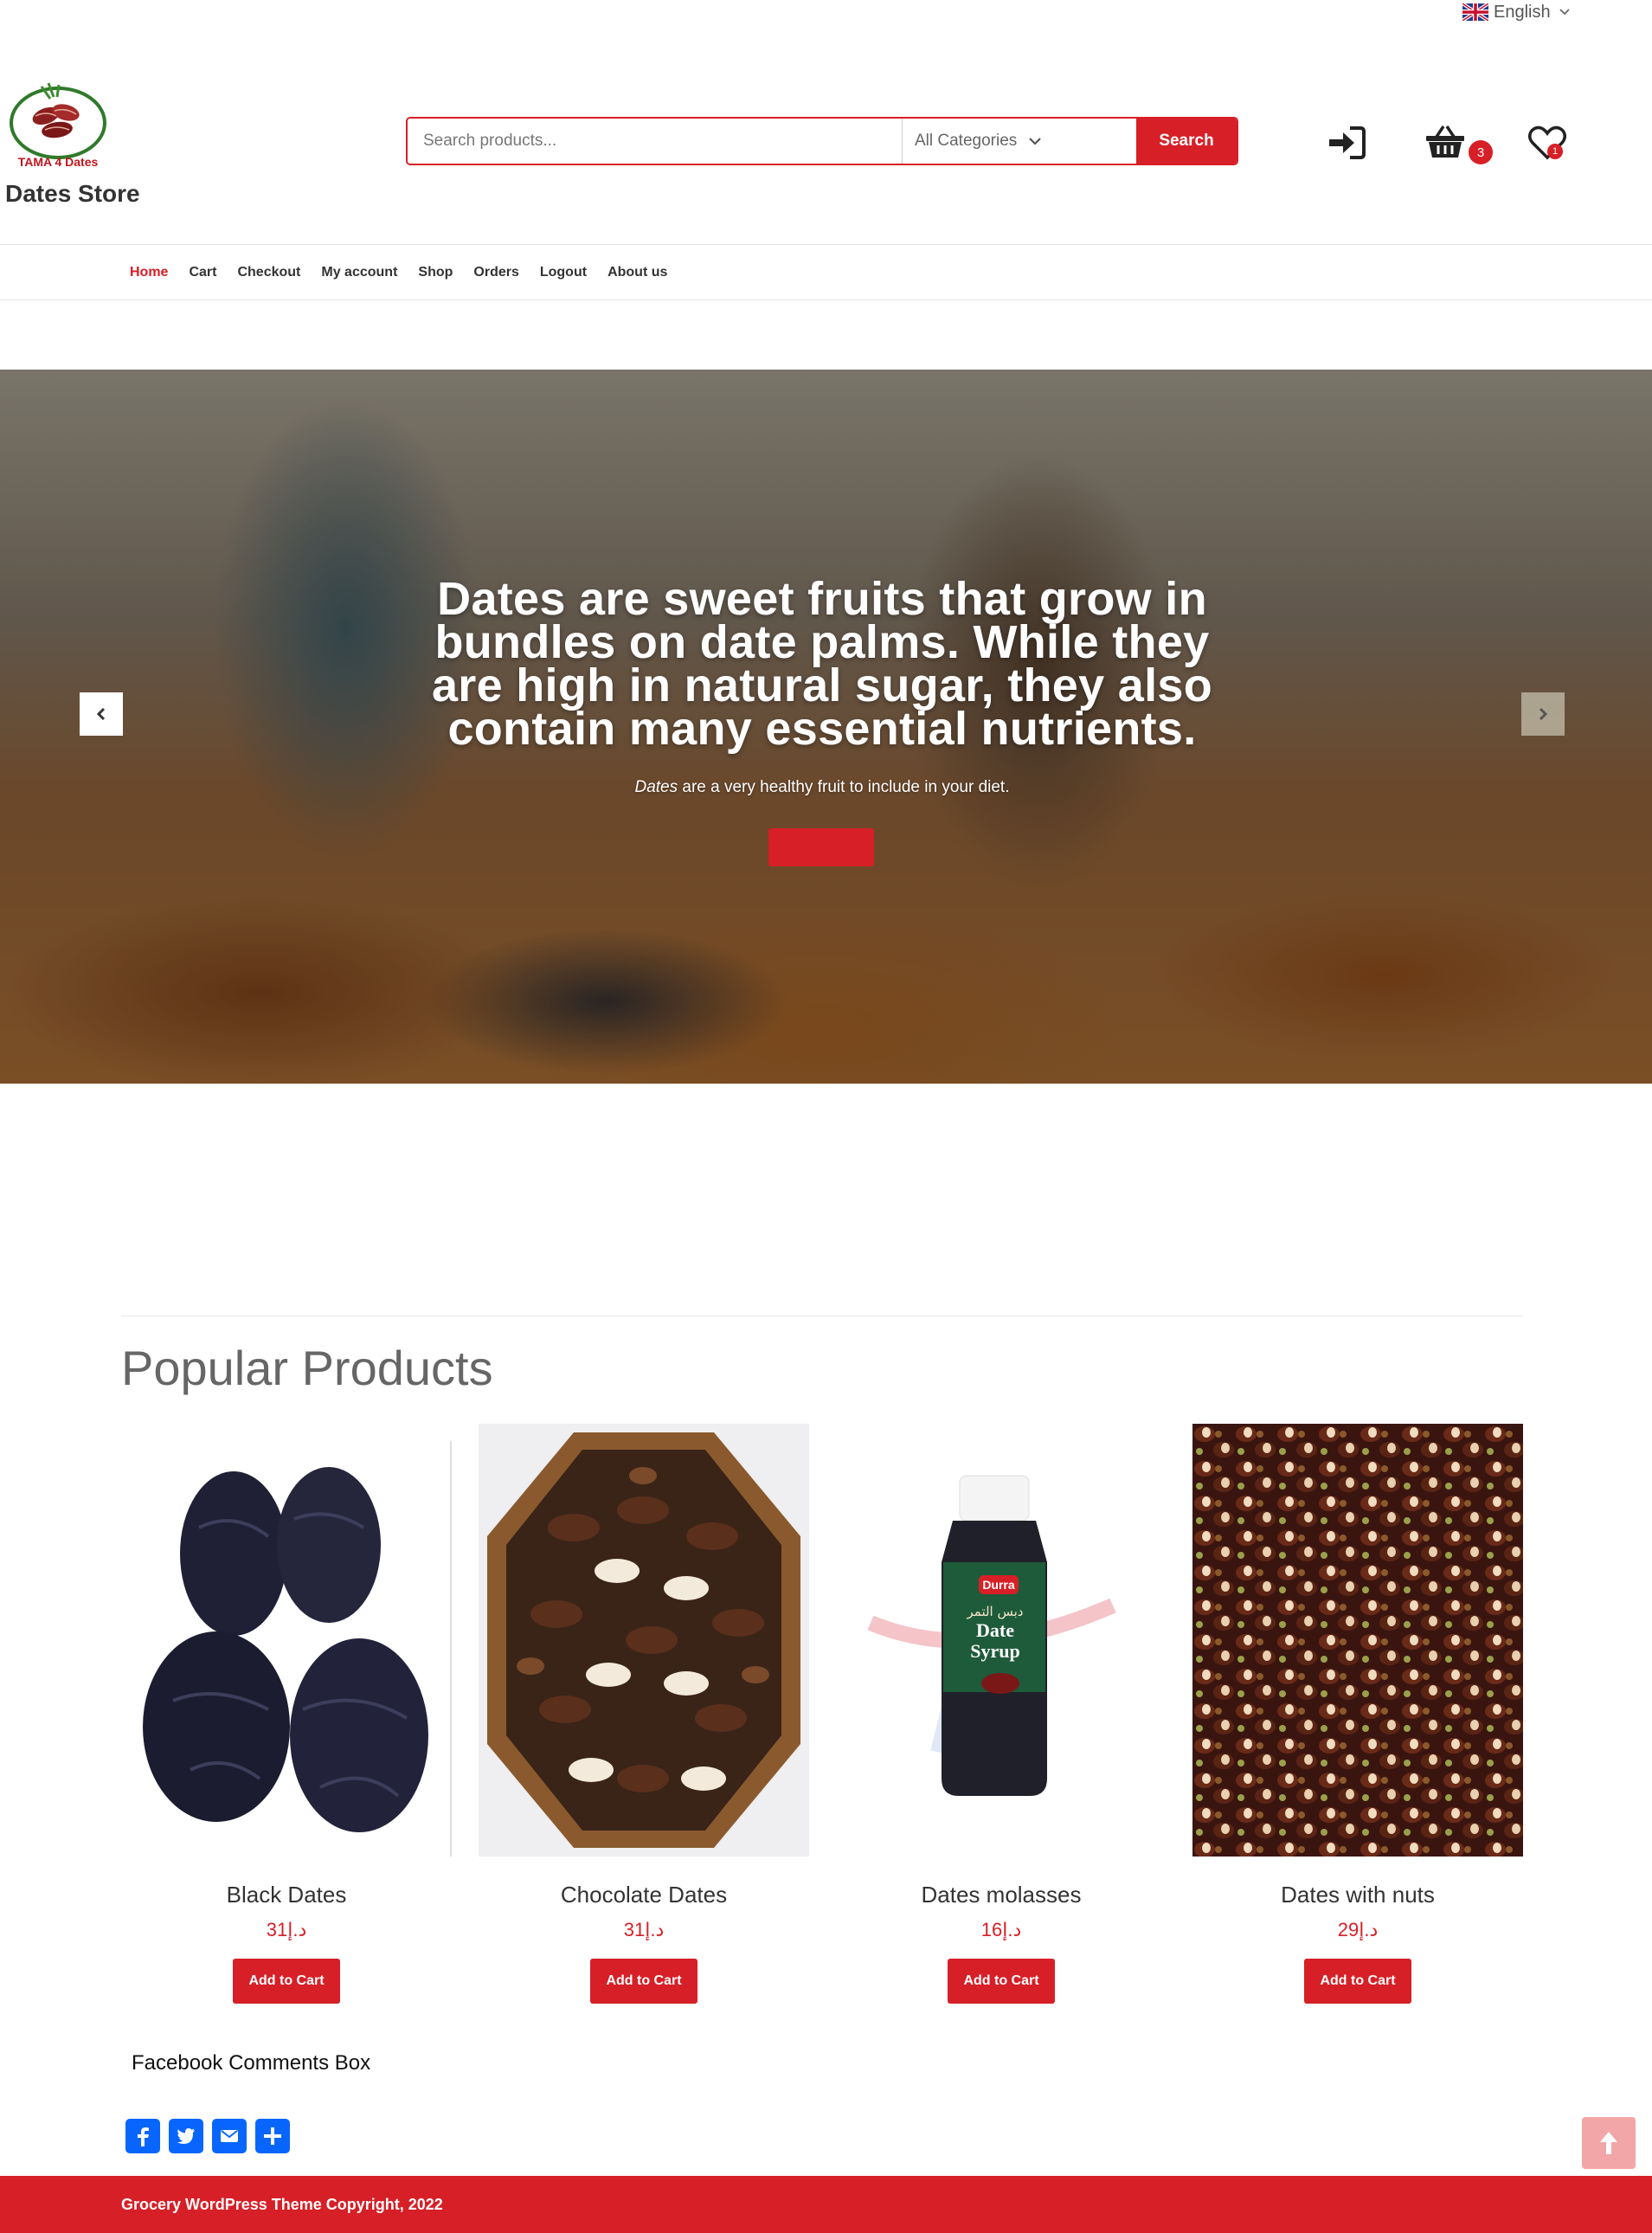  Describe the element at coordinates (202, 272) in the screenshot. I see `nav-item-cart: Cart` at that location.